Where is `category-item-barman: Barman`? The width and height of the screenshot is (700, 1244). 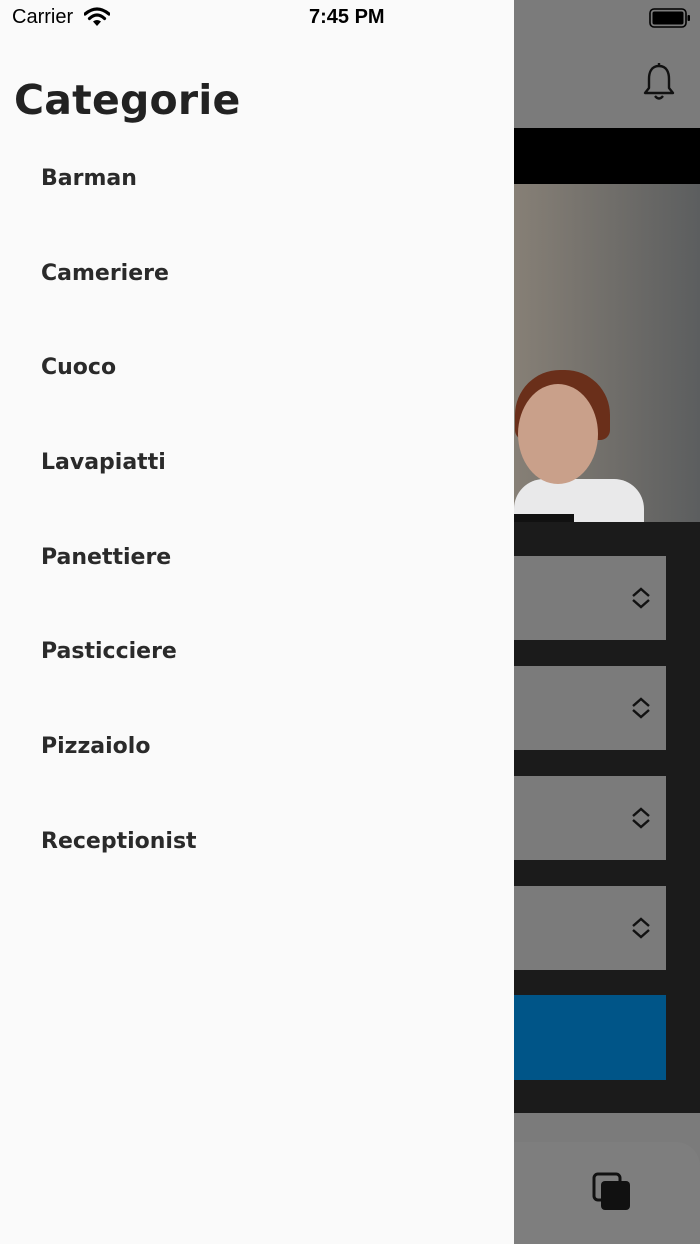 category-item-barman: Barman is located at coordinates (257, 178).